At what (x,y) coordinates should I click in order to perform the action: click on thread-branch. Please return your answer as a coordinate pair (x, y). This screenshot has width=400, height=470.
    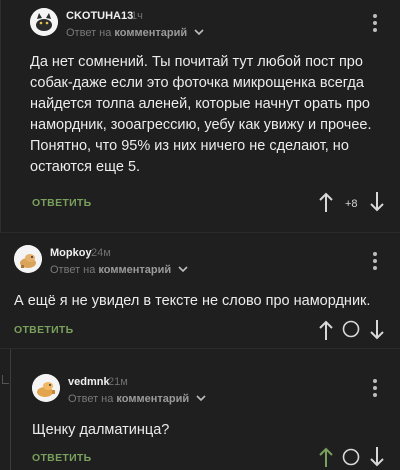
    Looking at the image, I should click on (5, 379).